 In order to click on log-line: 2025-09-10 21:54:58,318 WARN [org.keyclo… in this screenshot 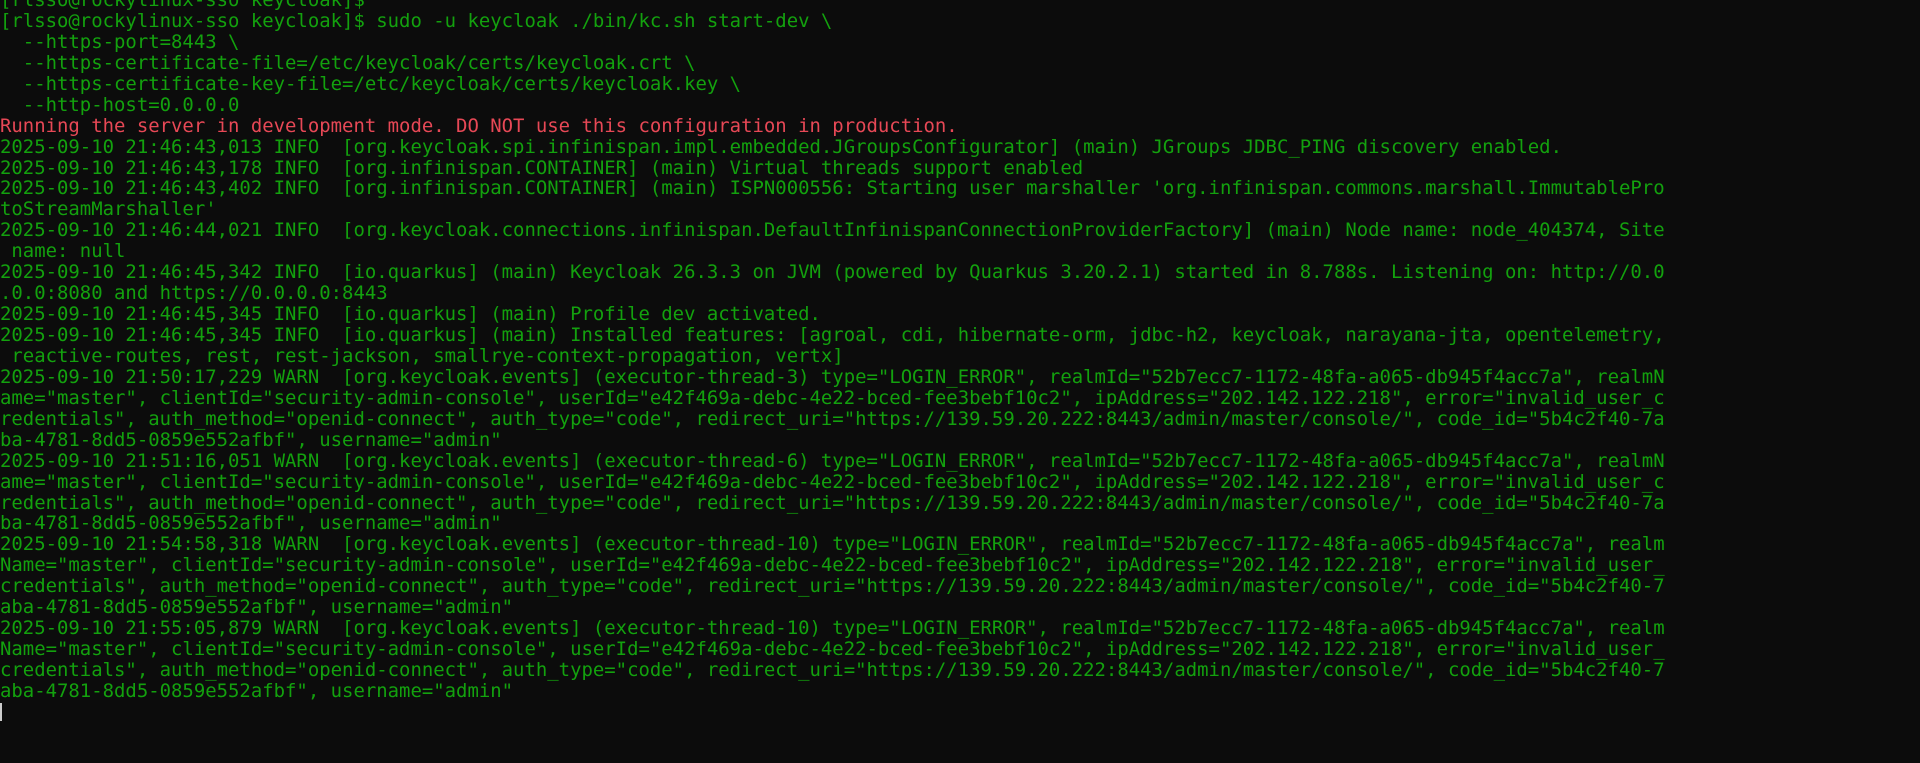, I will do `click(832, 544)`.